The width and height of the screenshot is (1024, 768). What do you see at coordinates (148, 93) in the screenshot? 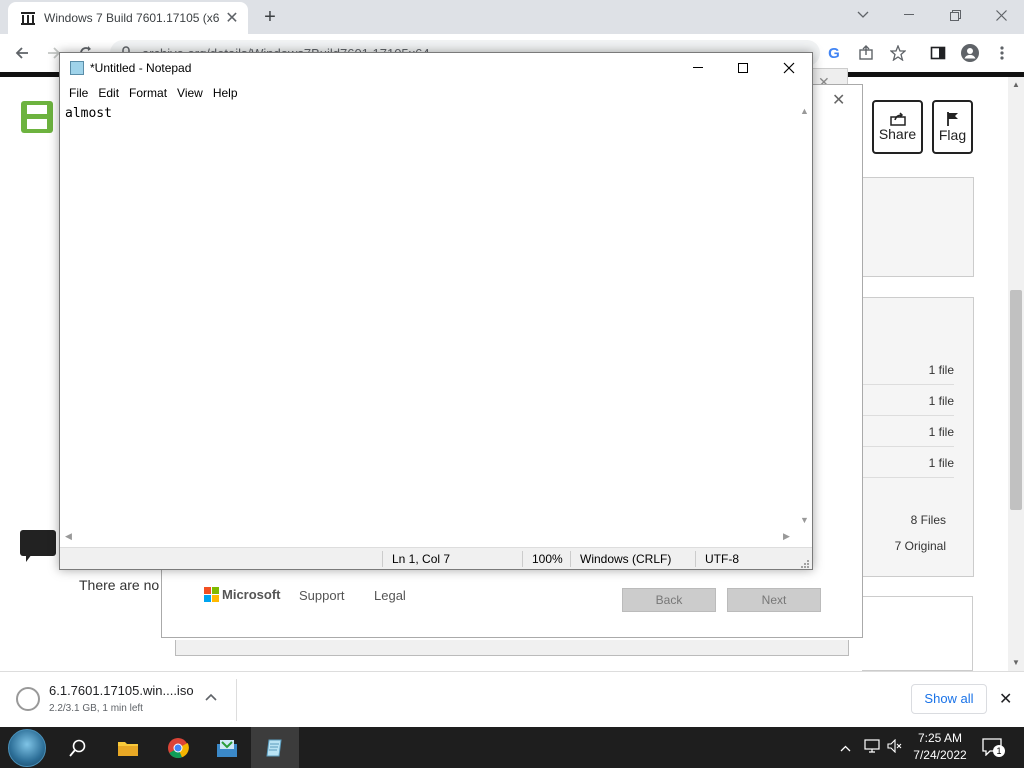
I see `menu-format: Format` at bounding box center [148, 93].